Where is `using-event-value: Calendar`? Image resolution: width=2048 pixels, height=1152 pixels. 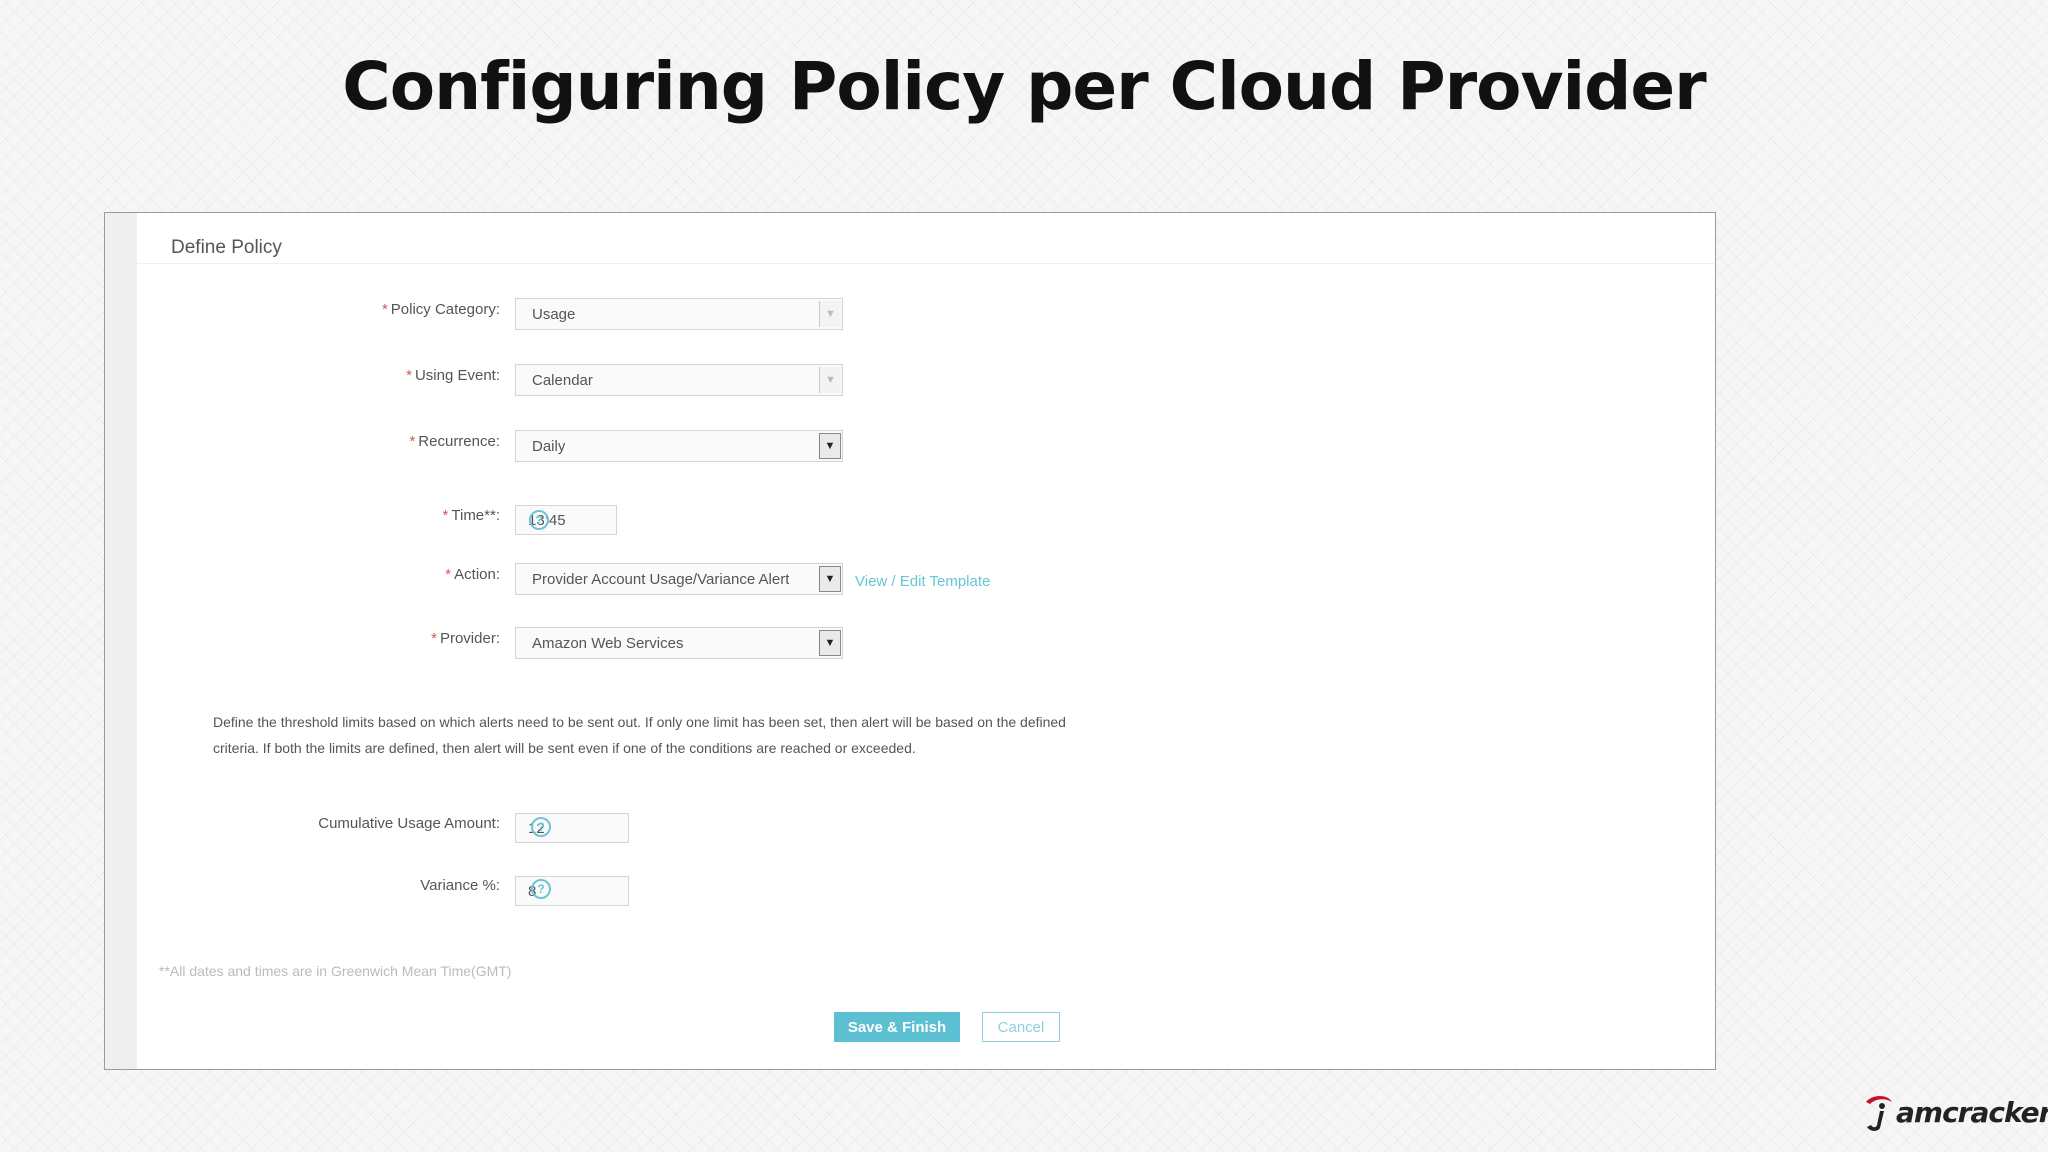
using-event-value: Calendar is located at coordinates (562, 380).